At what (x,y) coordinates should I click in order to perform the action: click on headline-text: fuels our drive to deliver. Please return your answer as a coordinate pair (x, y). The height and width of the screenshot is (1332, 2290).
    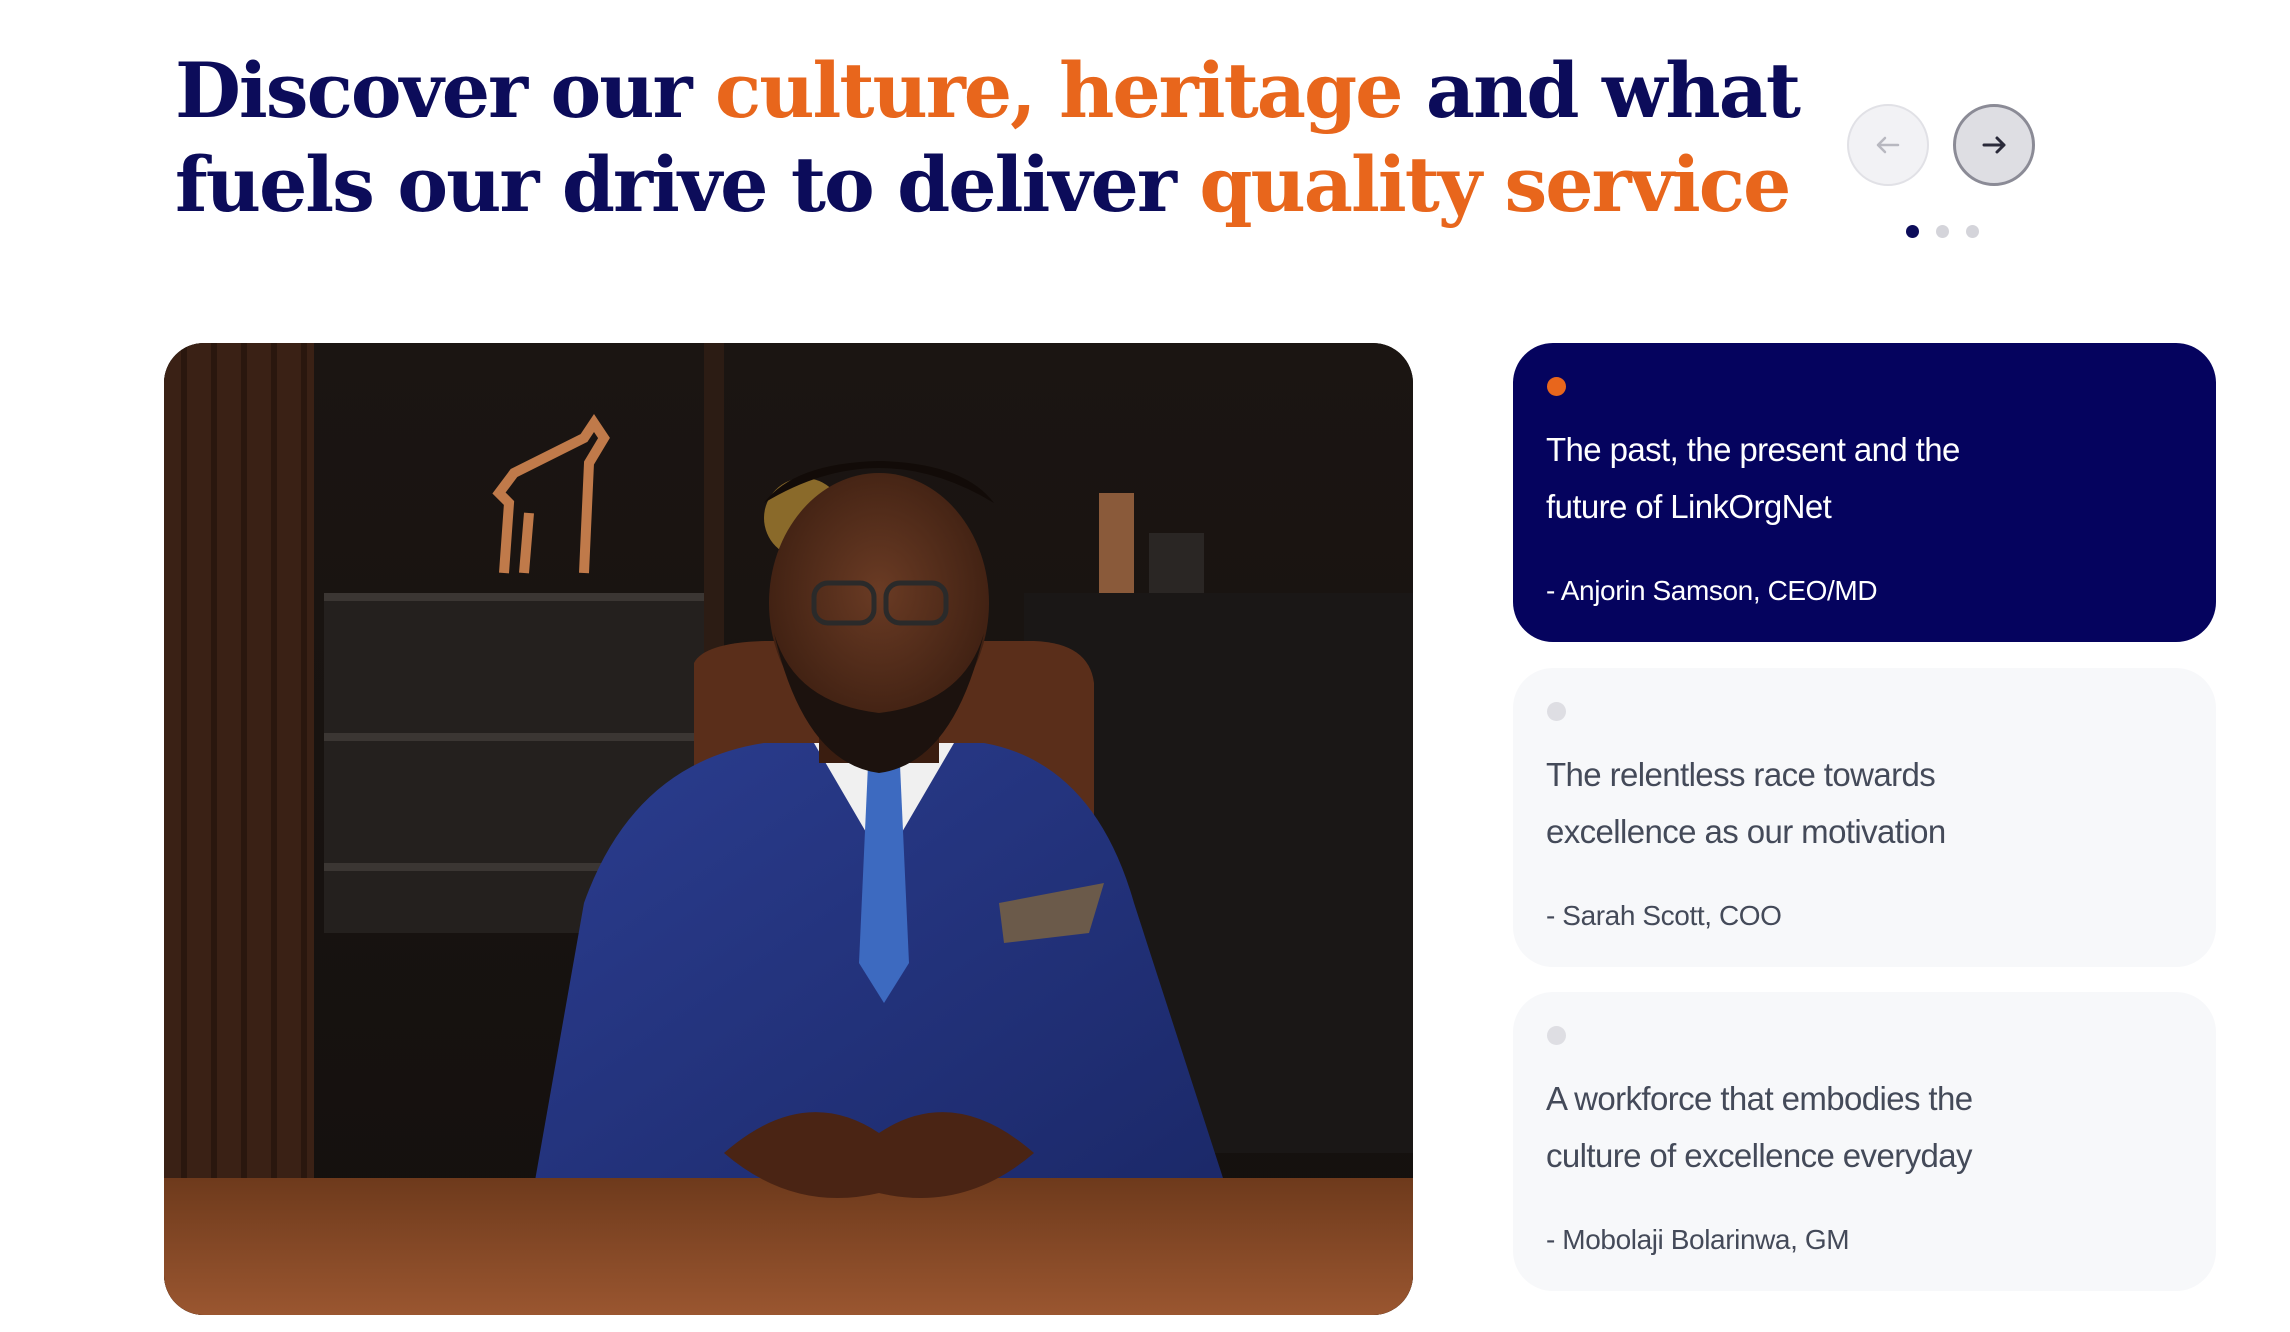
    Looking at the image, I should click on (687, 184).